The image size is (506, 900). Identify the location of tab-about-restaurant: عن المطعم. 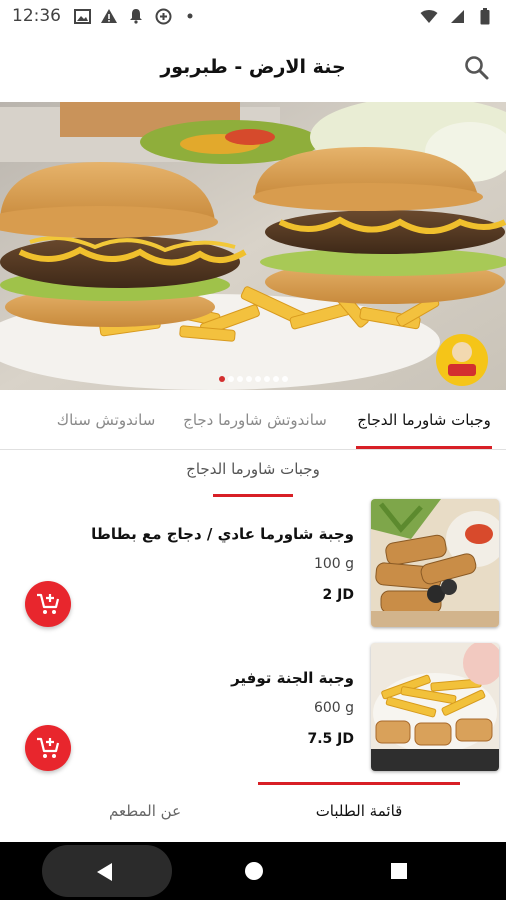
(145, 811).